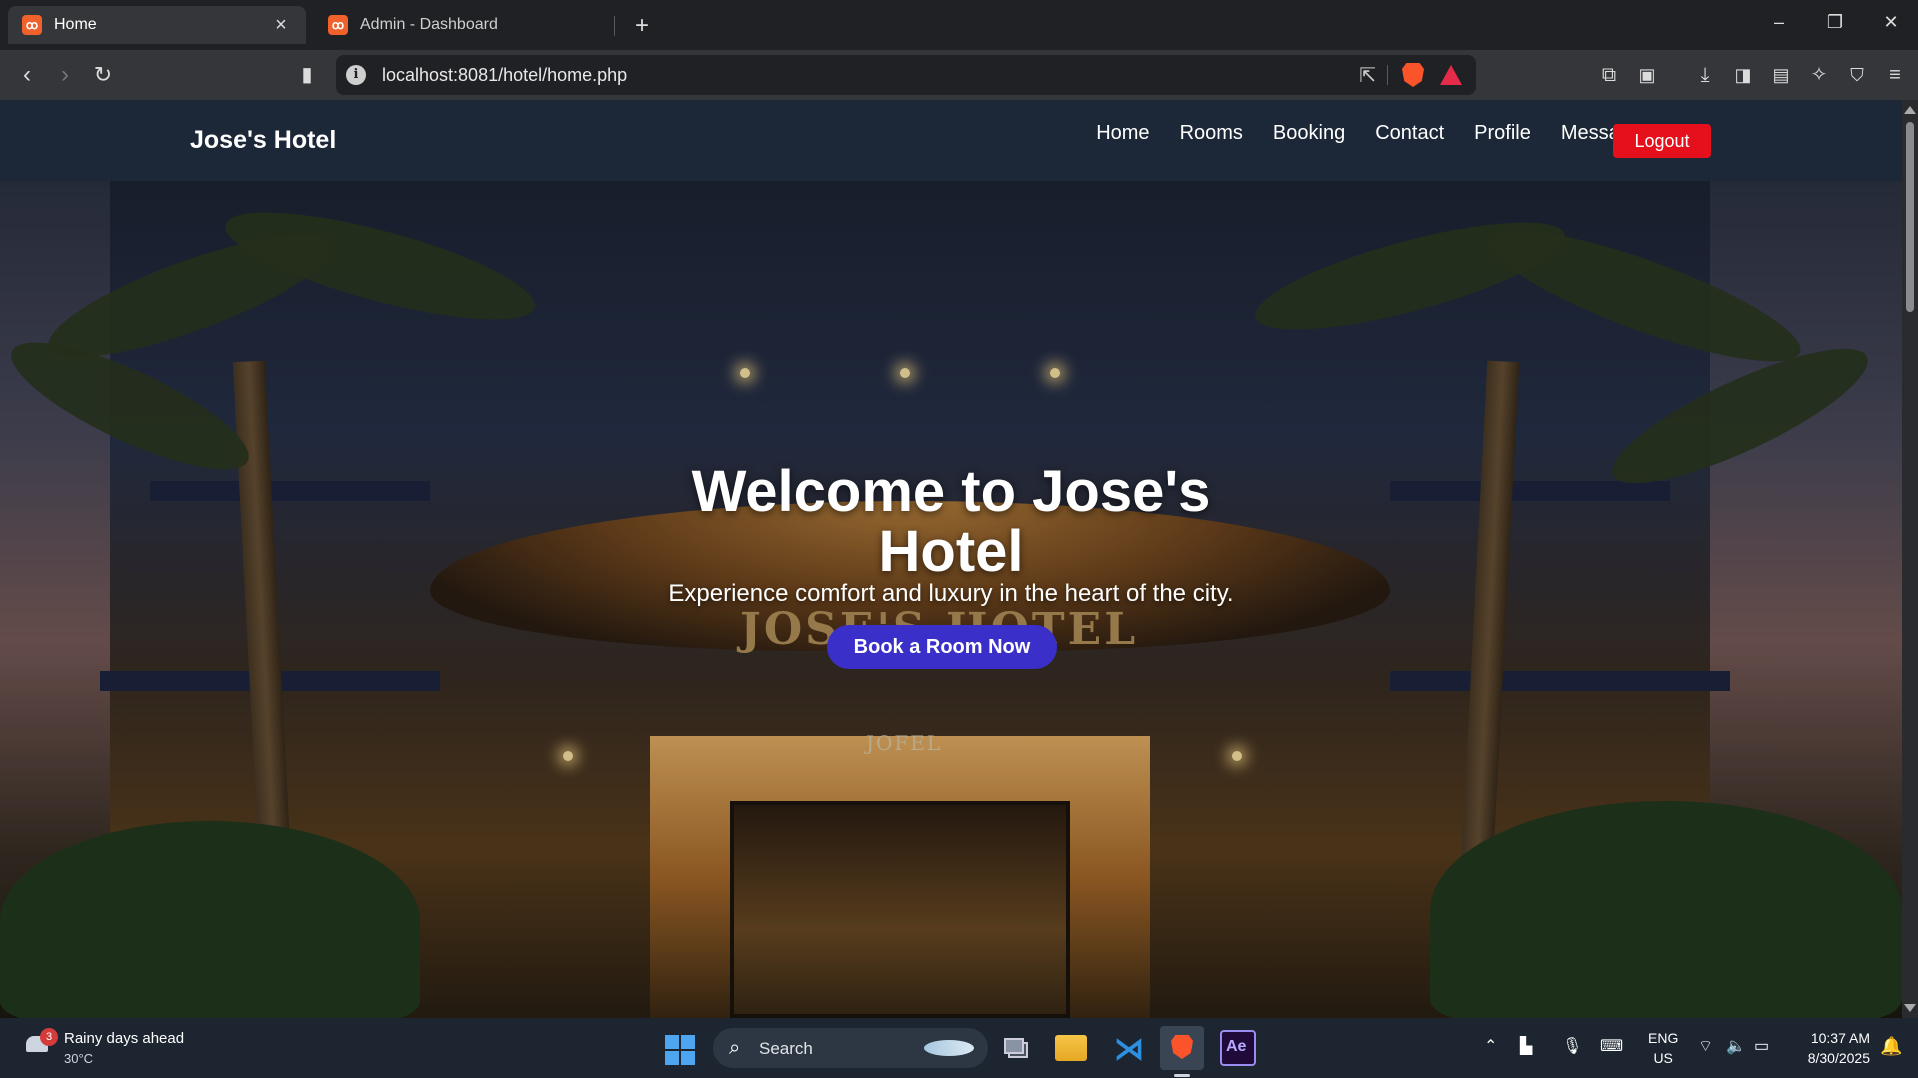  Describe the element at coordinates (1238, 1048) in the screenshot. I see `after-effects-icon: Ae` at that location.